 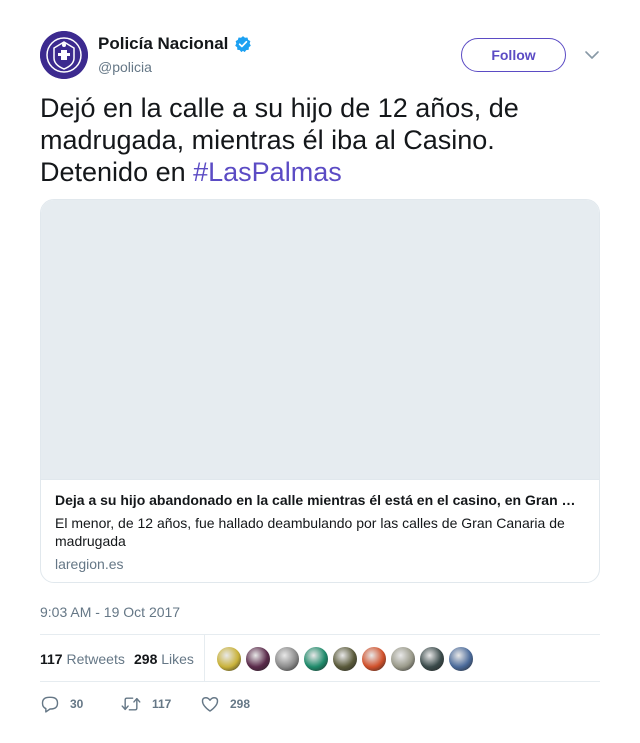 What do you see at coordinates (225, 704) in the screenshot?
I see `like-button: 298` at bounding box center [225, 704].